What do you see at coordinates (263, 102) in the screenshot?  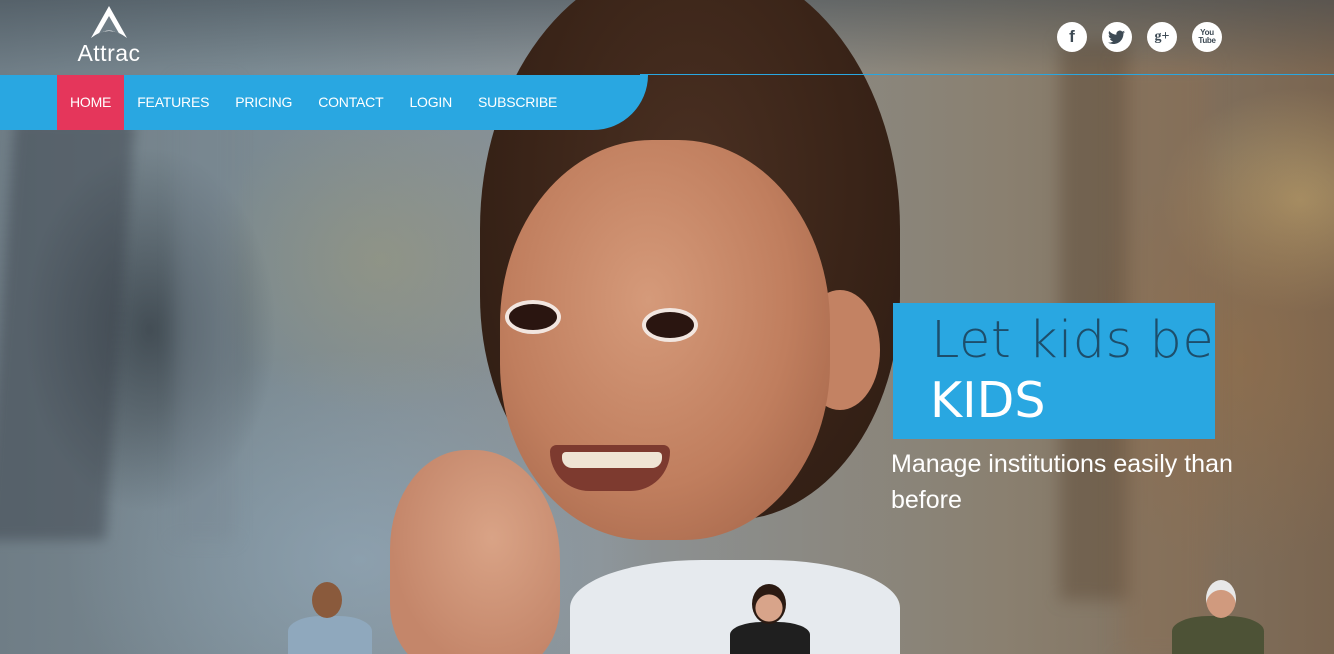 I see `nav-item-pricing: PRICING` at bounding box center [263, 102].